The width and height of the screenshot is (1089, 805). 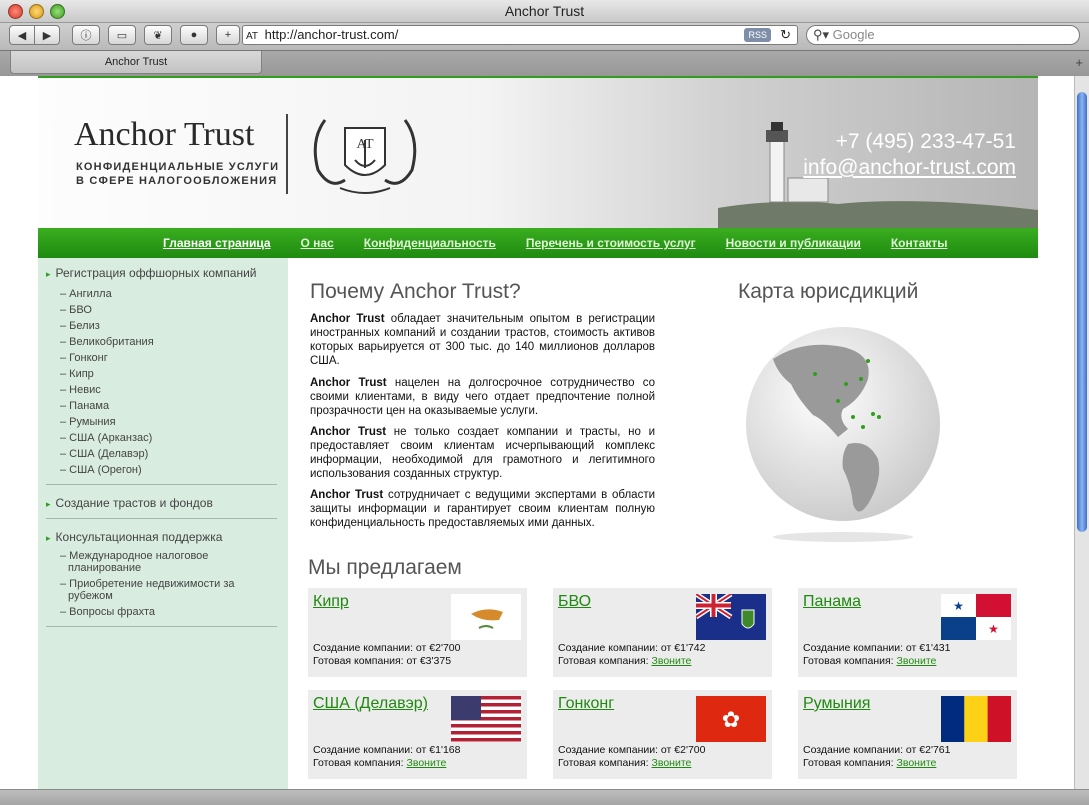 What do you see at coordinates (107, 342) in the screenshot?
I see `sidebar-item-uk: – Великобритания` at bounding box center [107, 342].